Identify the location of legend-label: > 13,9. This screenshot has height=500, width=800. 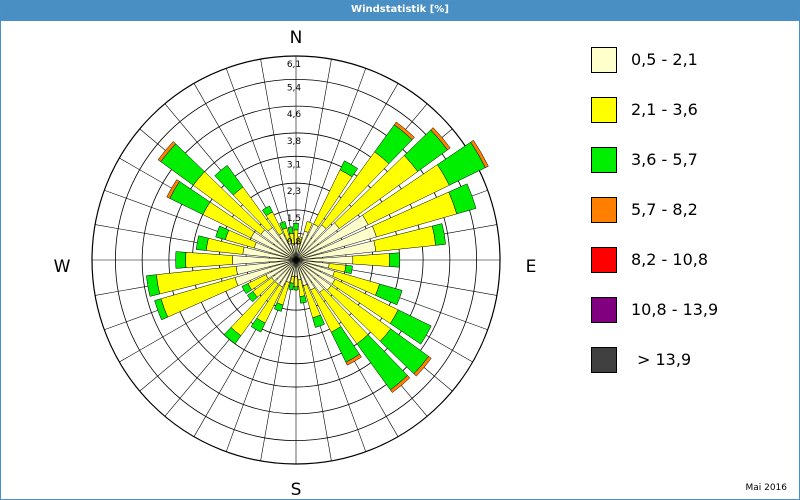
(664, 359).